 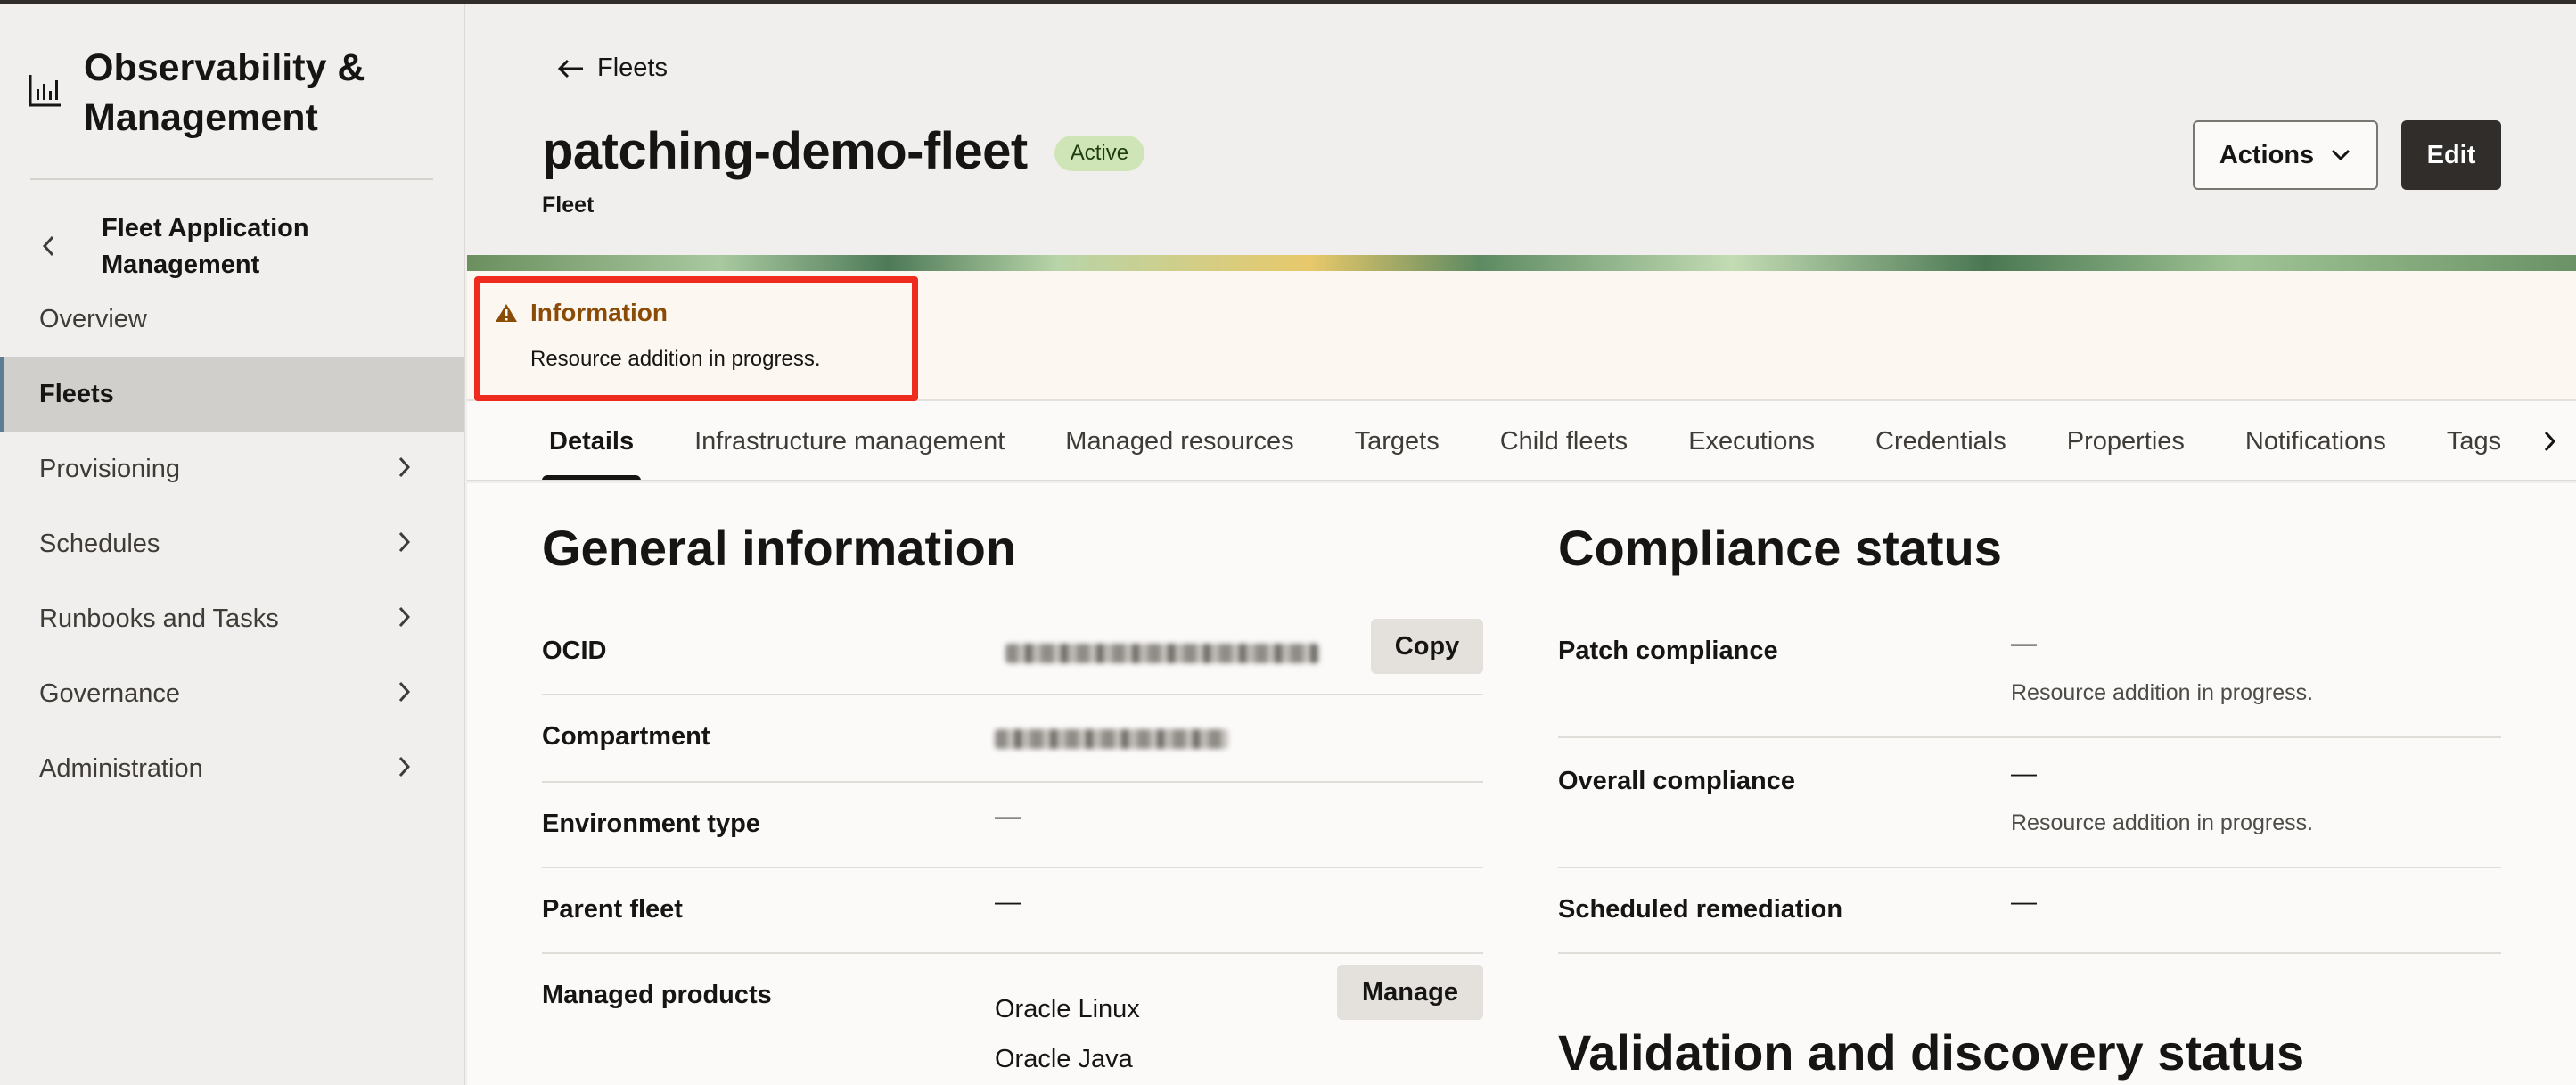 What do you see at coordinates (1780, 548) in the screenshot?
I see `compliance-title: Compliance status` at bounding box center [1780, 548].